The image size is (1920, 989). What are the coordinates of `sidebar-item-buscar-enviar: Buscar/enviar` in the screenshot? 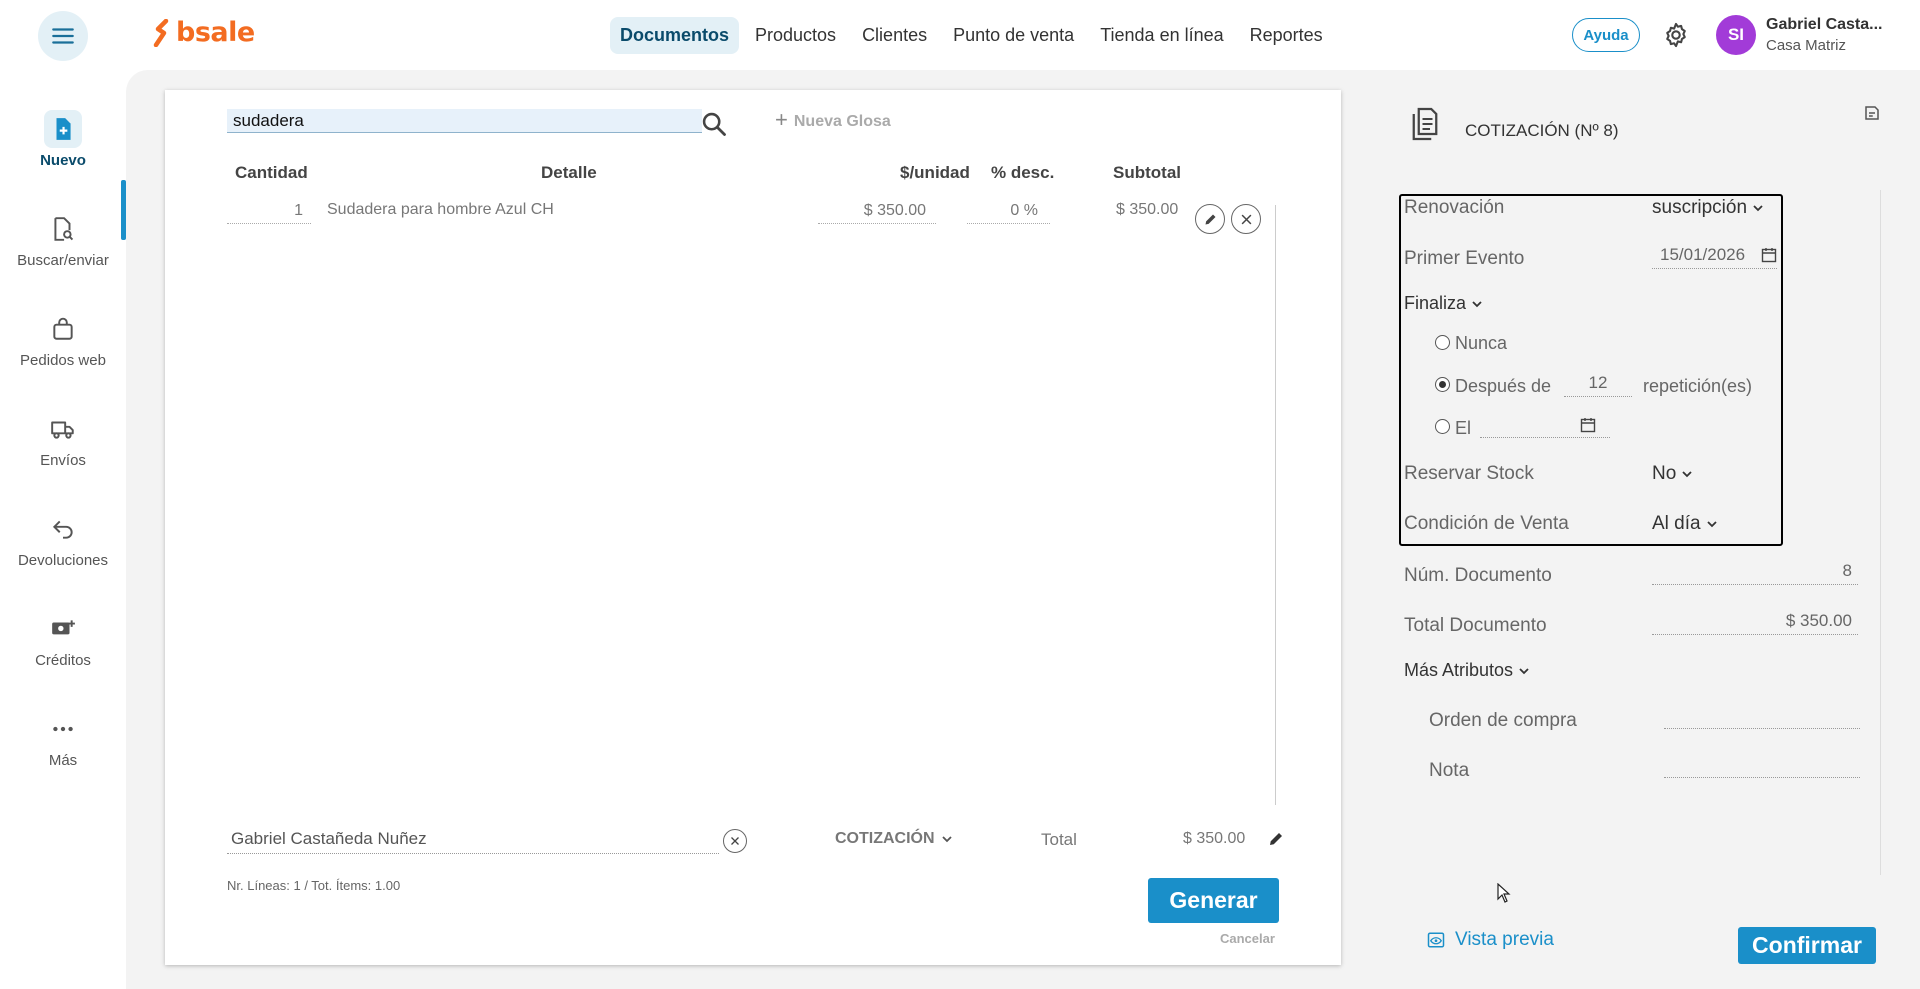 It's located at (63, 239).